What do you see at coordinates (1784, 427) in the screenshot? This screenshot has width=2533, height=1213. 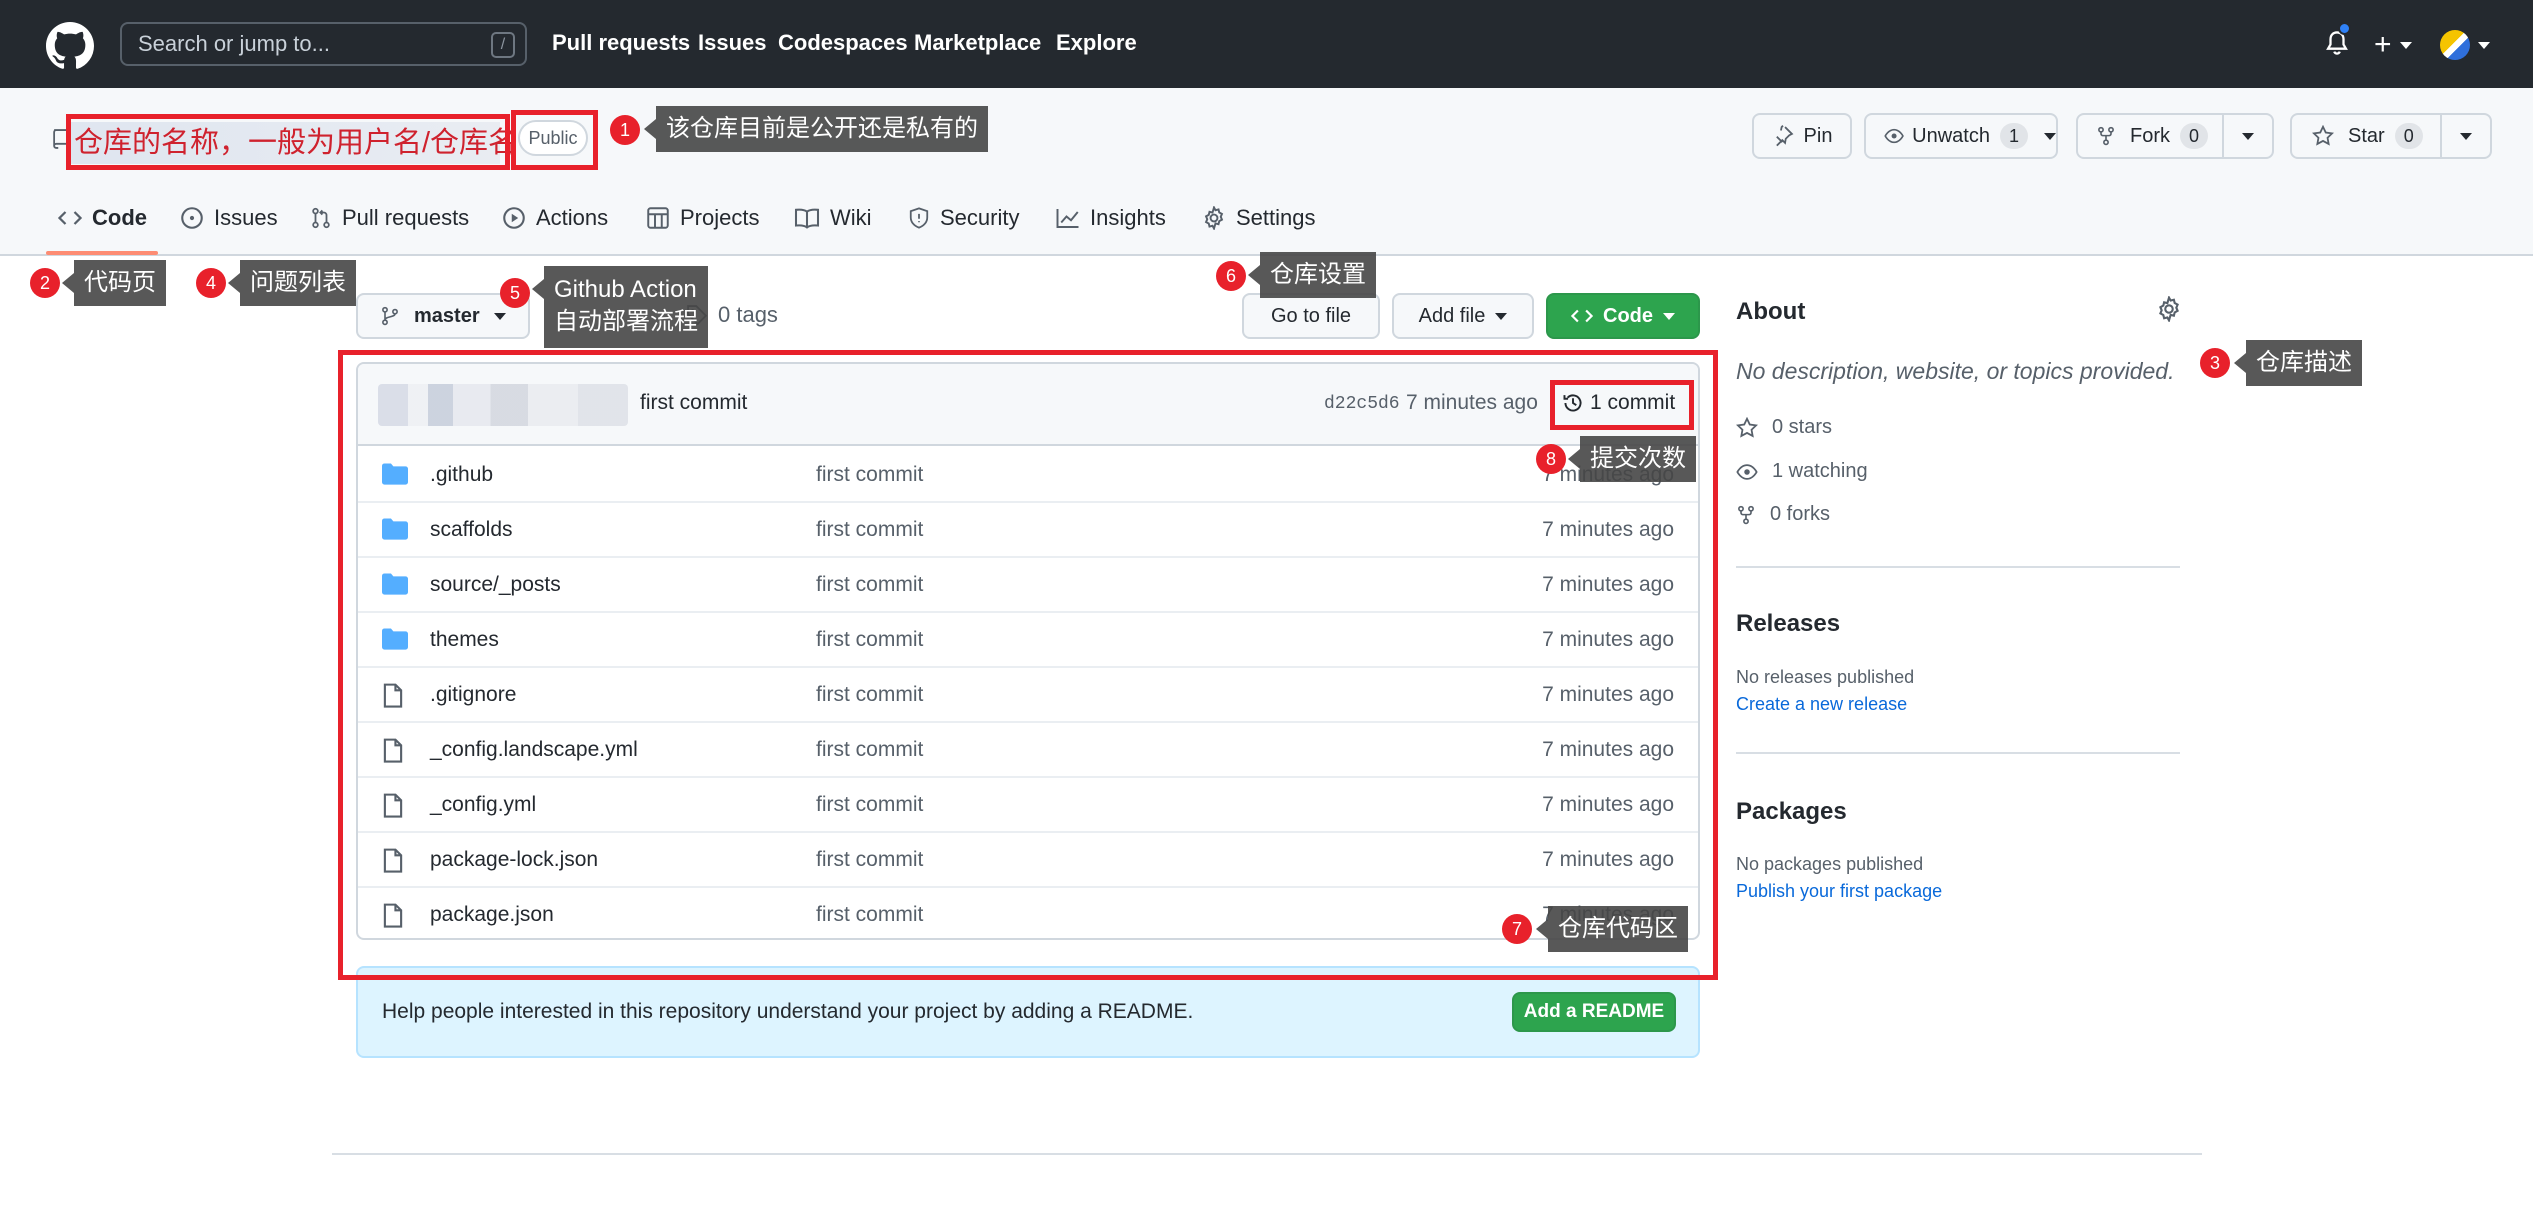 I see `stars-link: 0 stars` at bounding box center [1784, 427].